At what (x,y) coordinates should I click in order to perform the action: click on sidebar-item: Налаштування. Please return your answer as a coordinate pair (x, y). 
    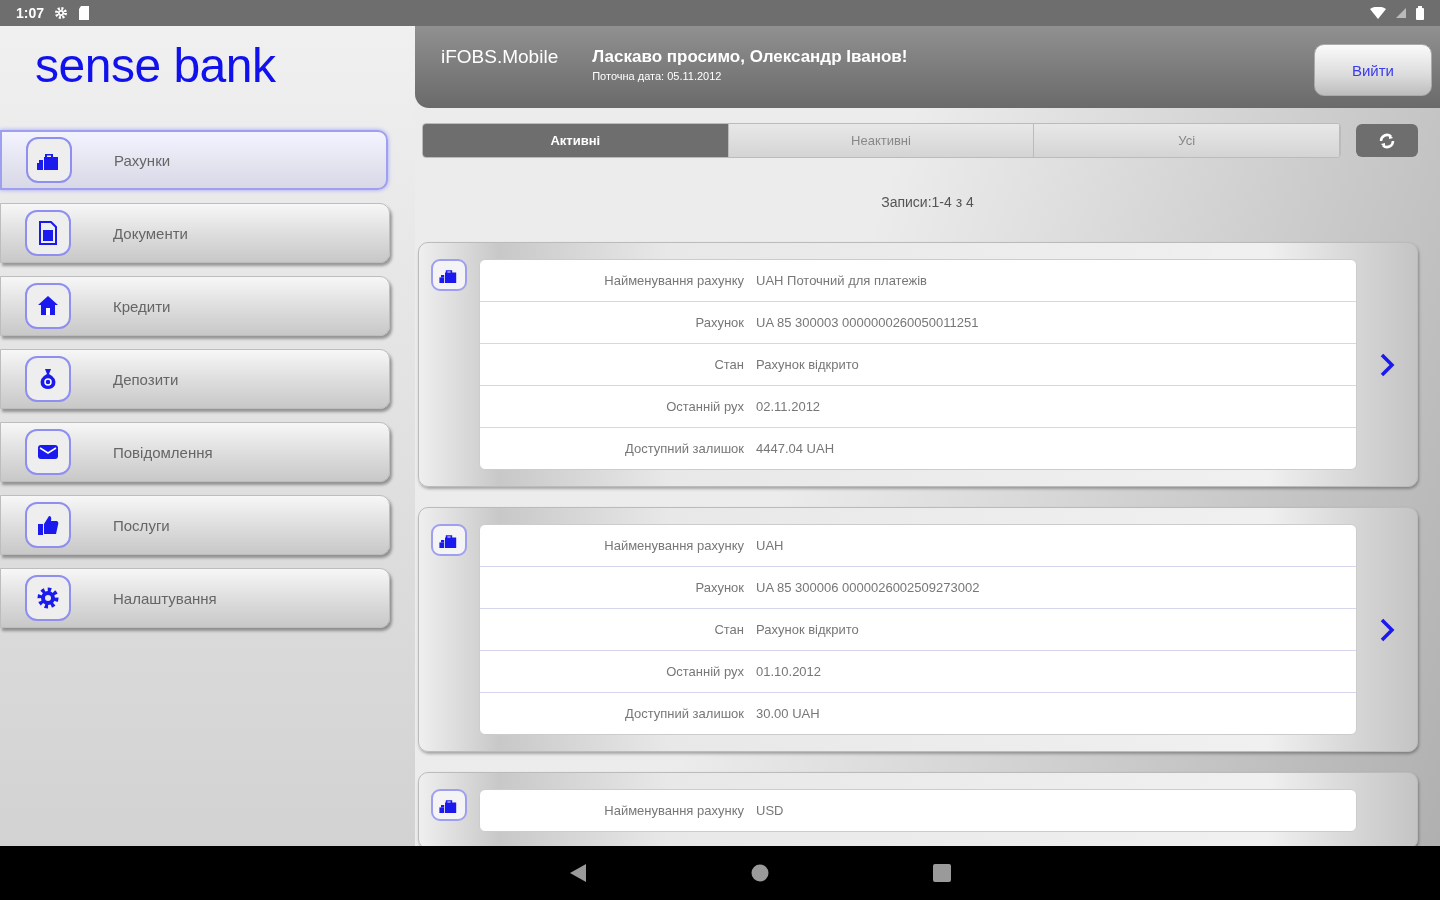
    Looking at the image, I should click on (195, 598).